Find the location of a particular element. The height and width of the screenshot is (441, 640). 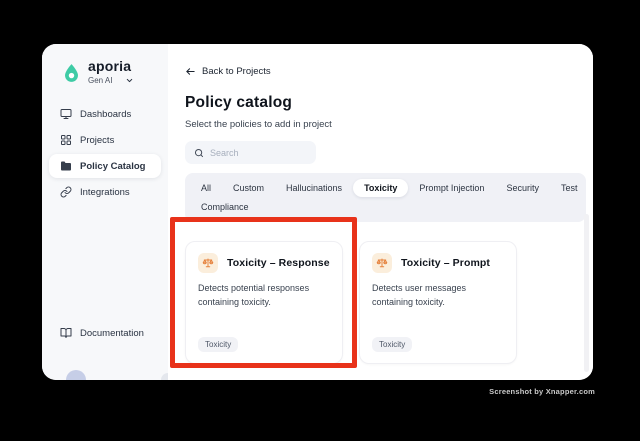

sidebar-item-dashboards: Dashboards is located at coordinates (105, 114).